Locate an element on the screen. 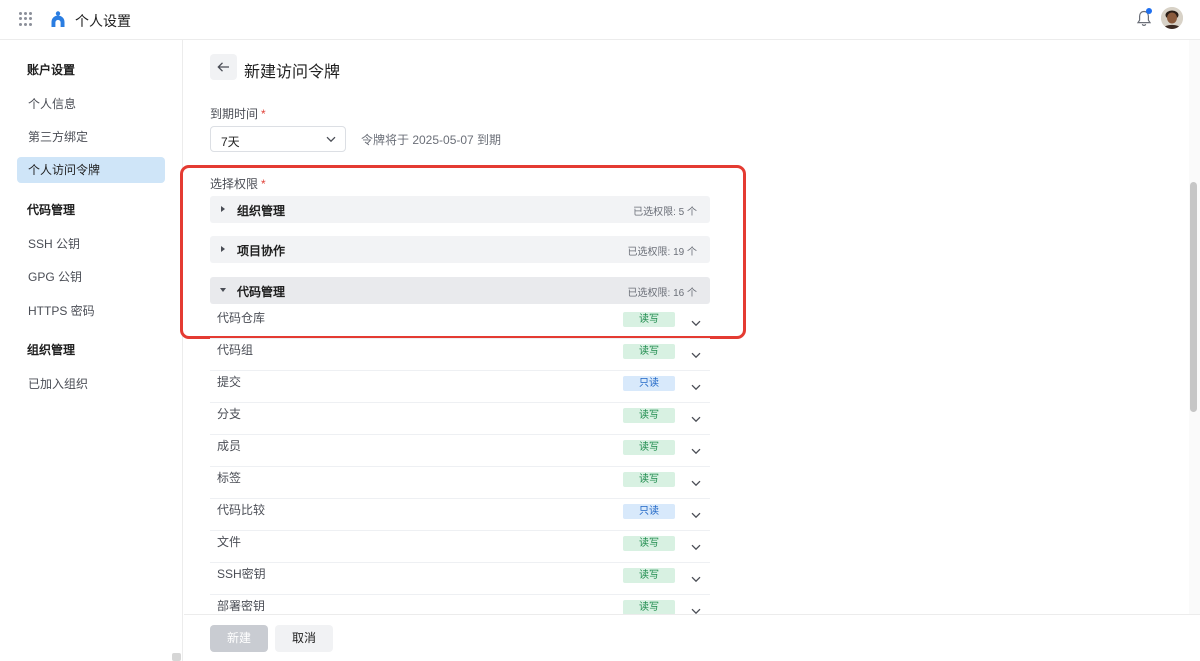 Image resolution: width=1200 pixels, height=661 pixels. permission-row: 分支 读写 is located at coordinates (460, 419).